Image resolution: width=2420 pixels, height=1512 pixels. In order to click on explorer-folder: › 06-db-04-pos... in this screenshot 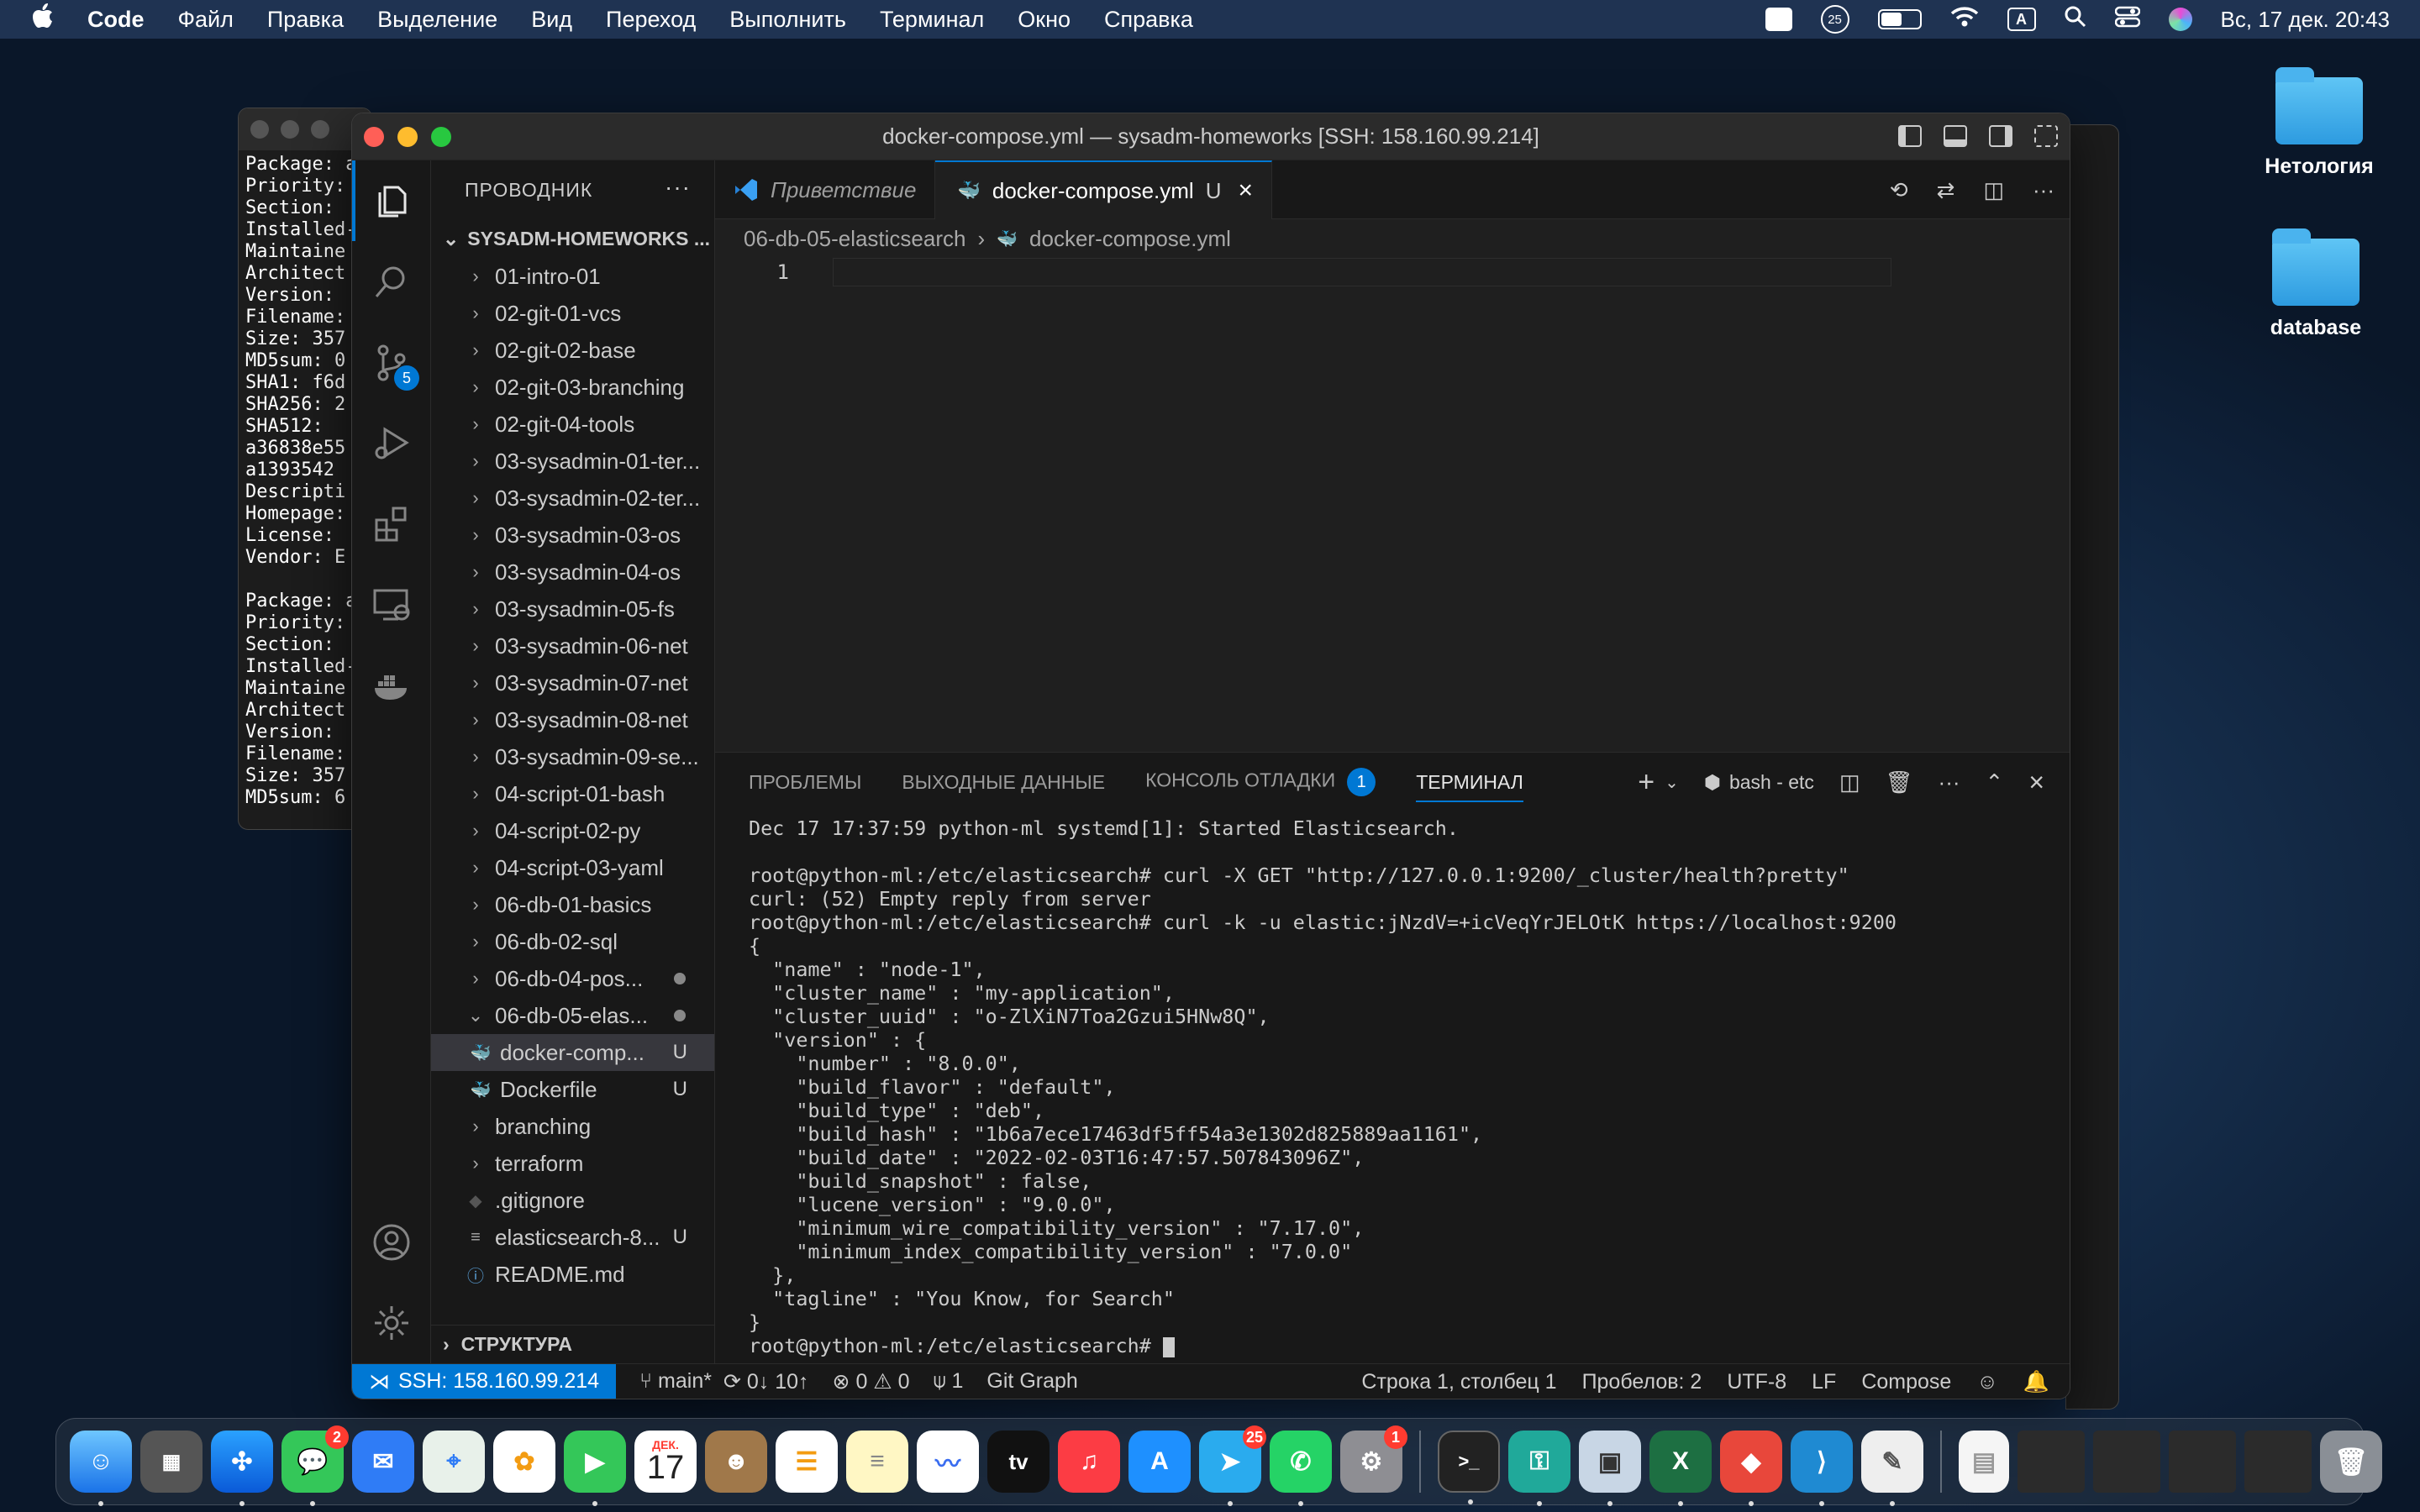, I will do `click(572, 978)`.